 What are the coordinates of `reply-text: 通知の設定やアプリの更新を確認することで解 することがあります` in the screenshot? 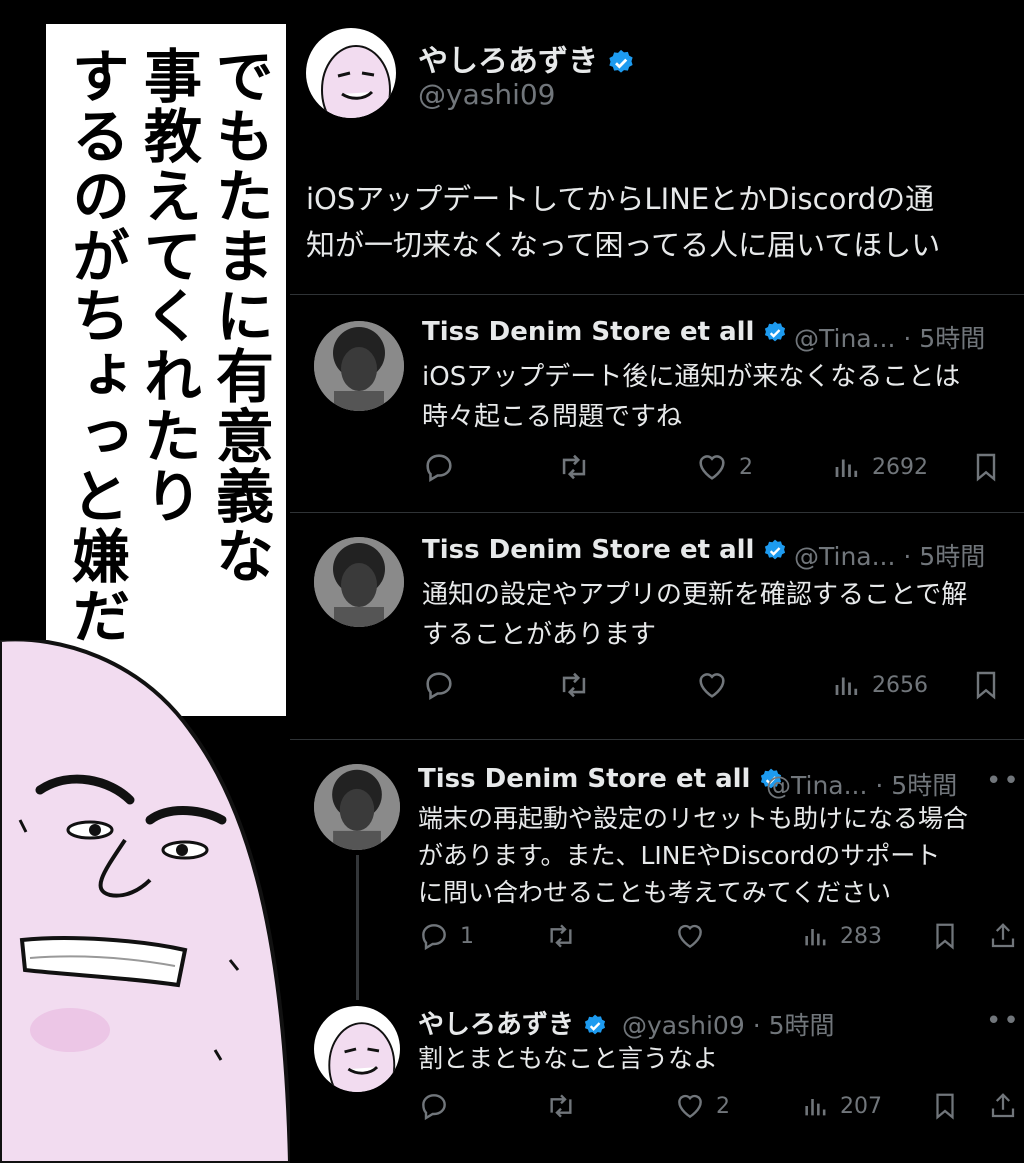 It's located at (695, 615).